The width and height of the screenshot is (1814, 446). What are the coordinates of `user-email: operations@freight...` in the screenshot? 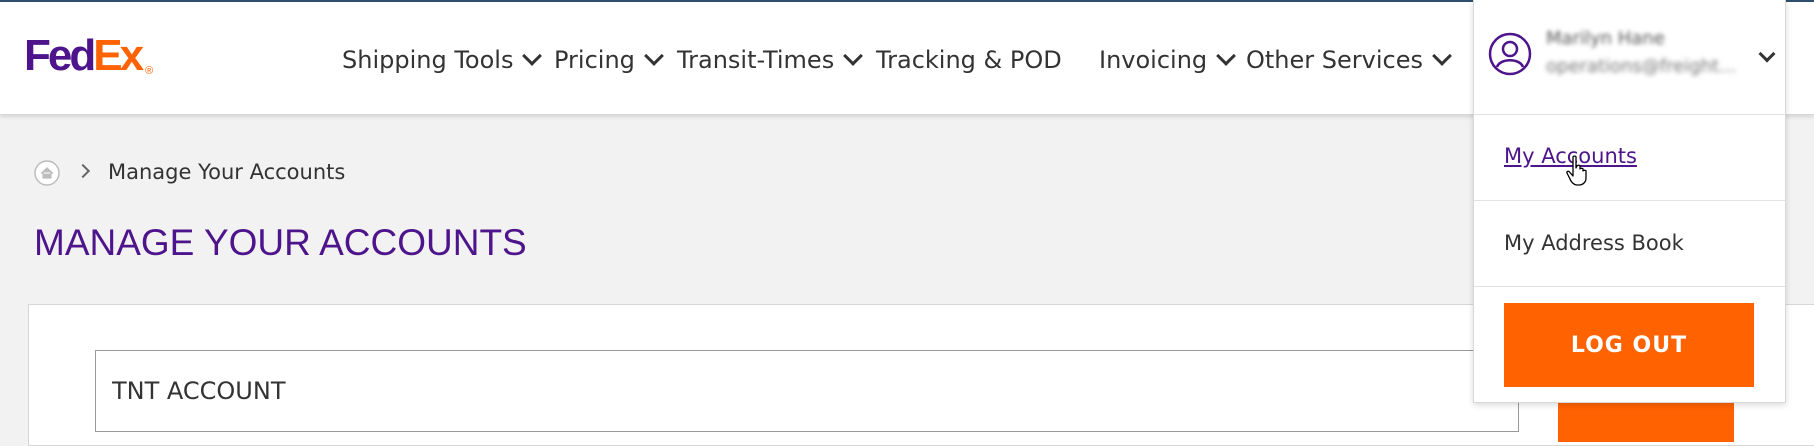 It's located at (1641, 66).